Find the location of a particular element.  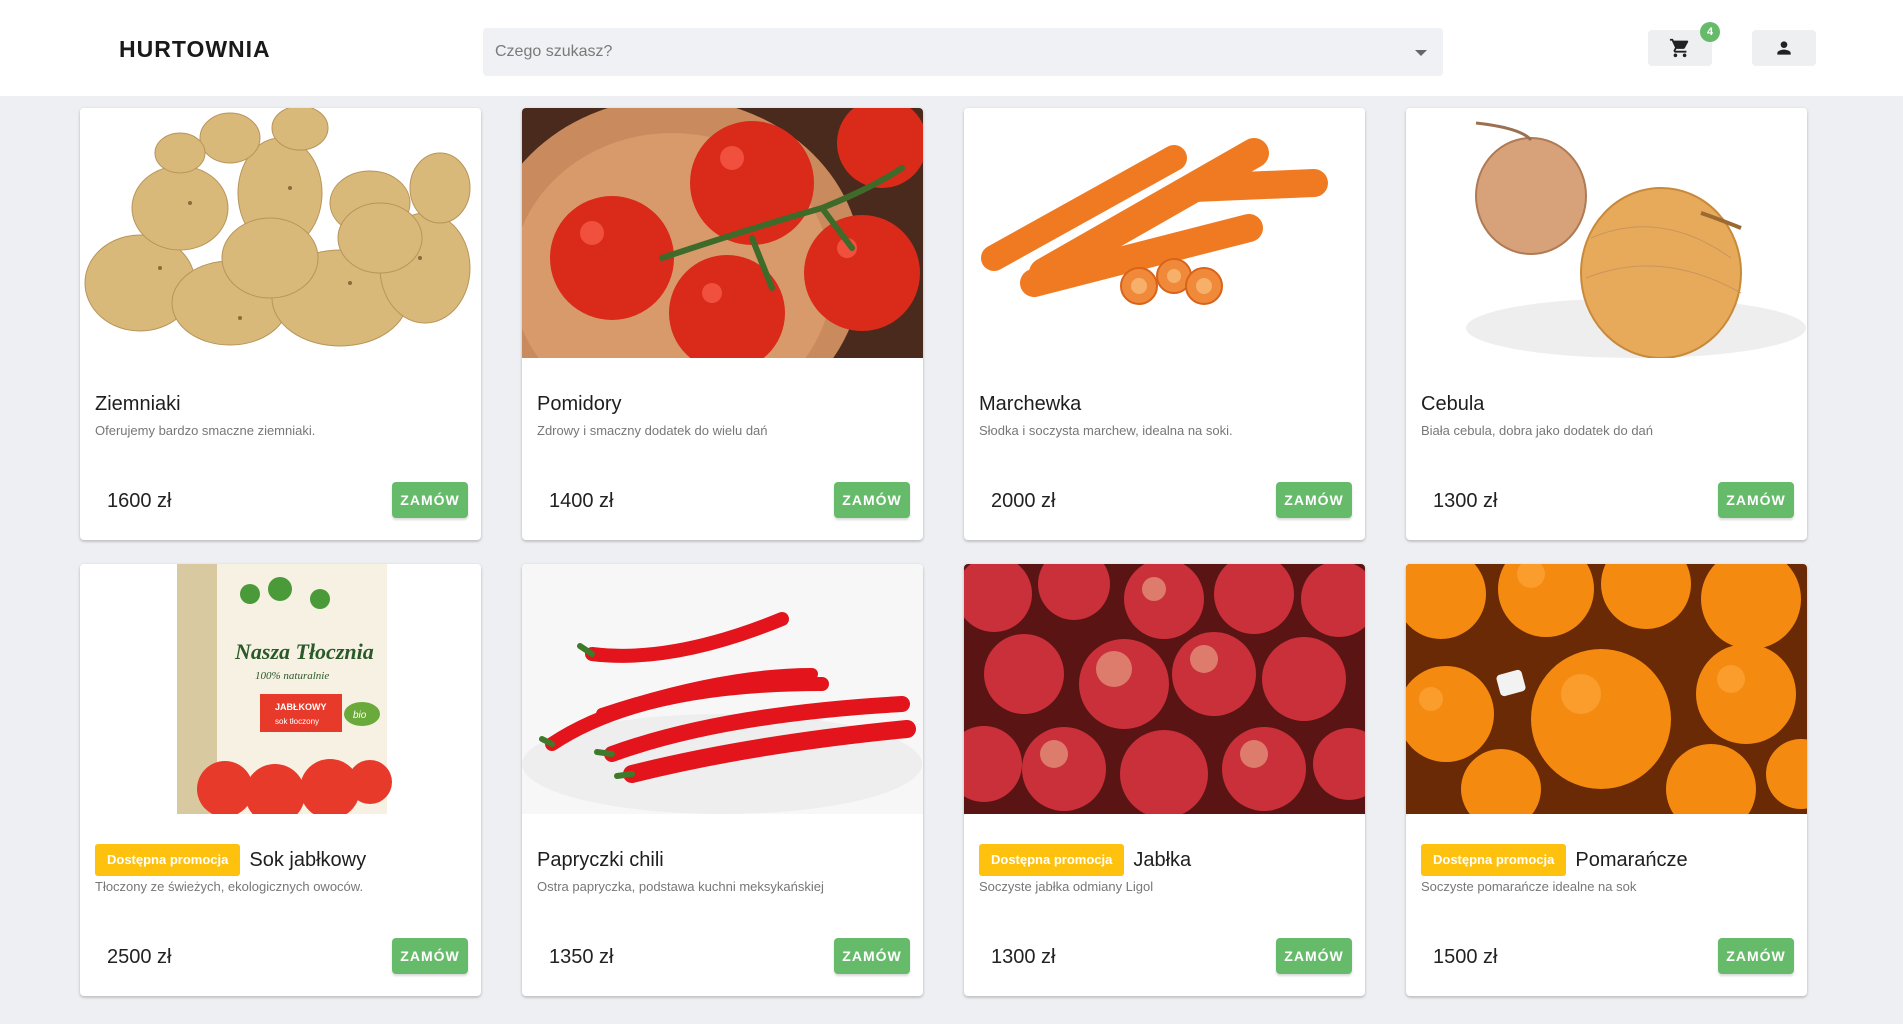

search-box is located at coordinates (963, 52).